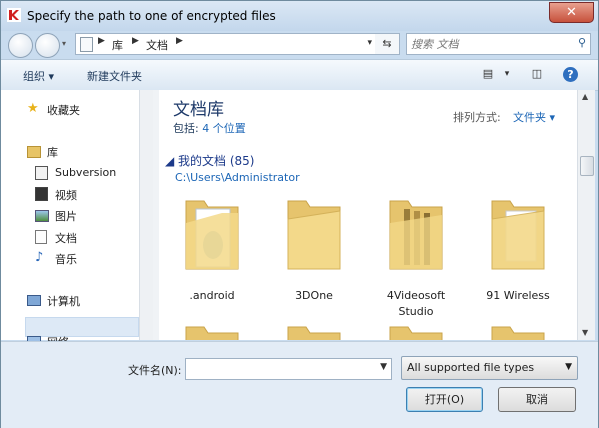 The width and height of the screenshot is (599, 428). What do you see at coordinates (226, 44) in the screenshot?
I see `address-bar: ▶ 库 ▶ 文档 ▶ ▾` at bounding box center [226, 44].